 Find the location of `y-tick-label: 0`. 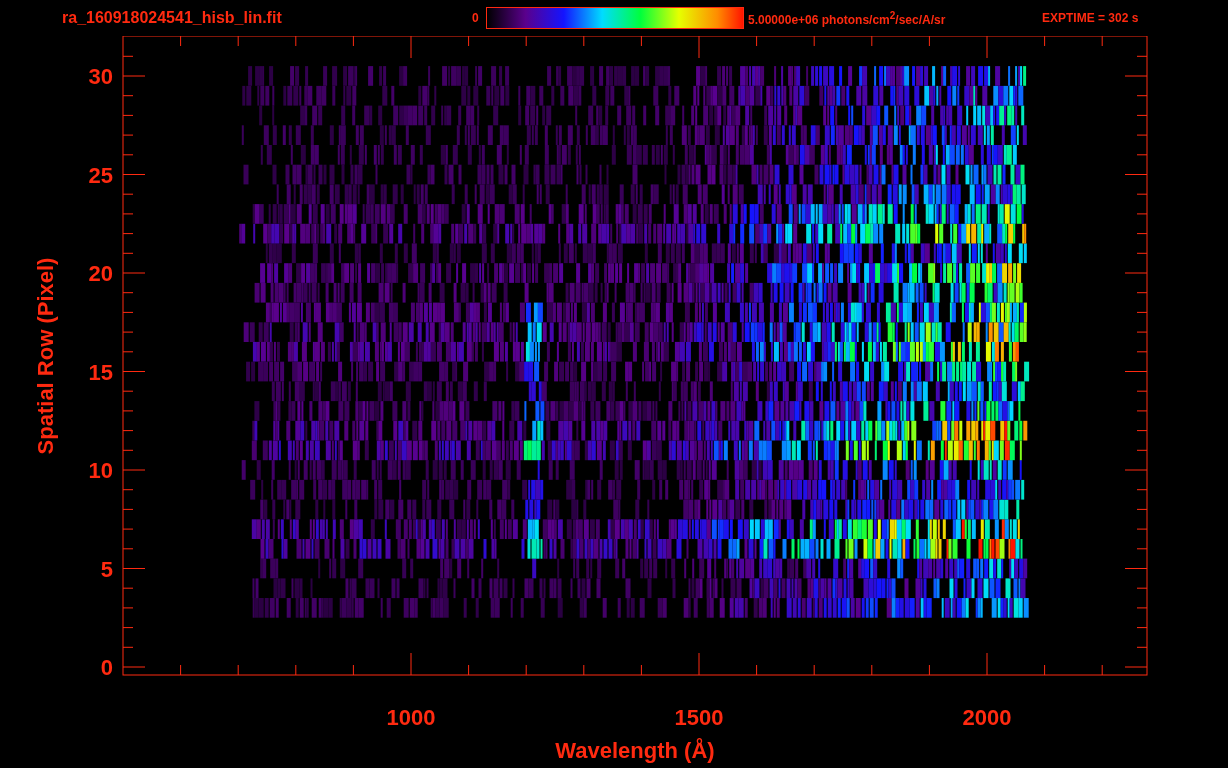

y-tick-label: 0 is located at coordinates (106, 667).